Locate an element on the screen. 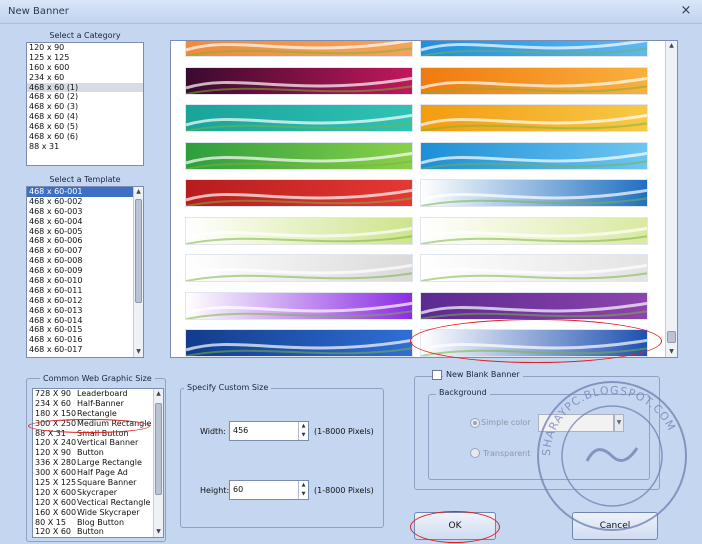 Image resolution: width=702 pixels, height=544 pixels. template-item: 468 x 60-013 is located at coordinates (80, 311).